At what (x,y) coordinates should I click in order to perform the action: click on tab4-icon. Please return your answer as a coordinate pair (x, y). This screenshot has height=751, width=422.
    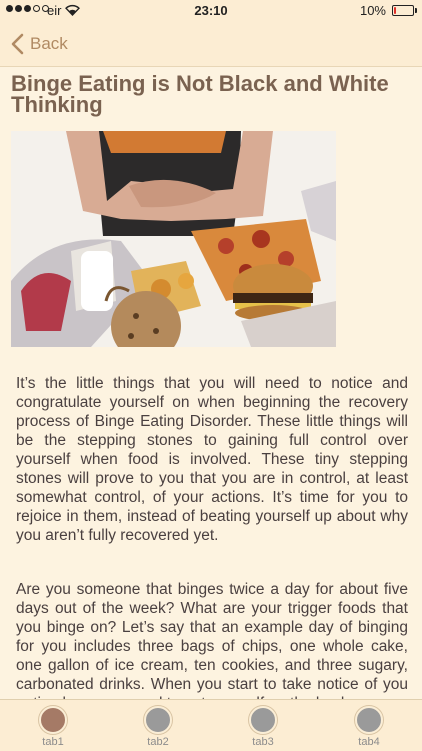
    Looking at the image, I should click on (369, 720).